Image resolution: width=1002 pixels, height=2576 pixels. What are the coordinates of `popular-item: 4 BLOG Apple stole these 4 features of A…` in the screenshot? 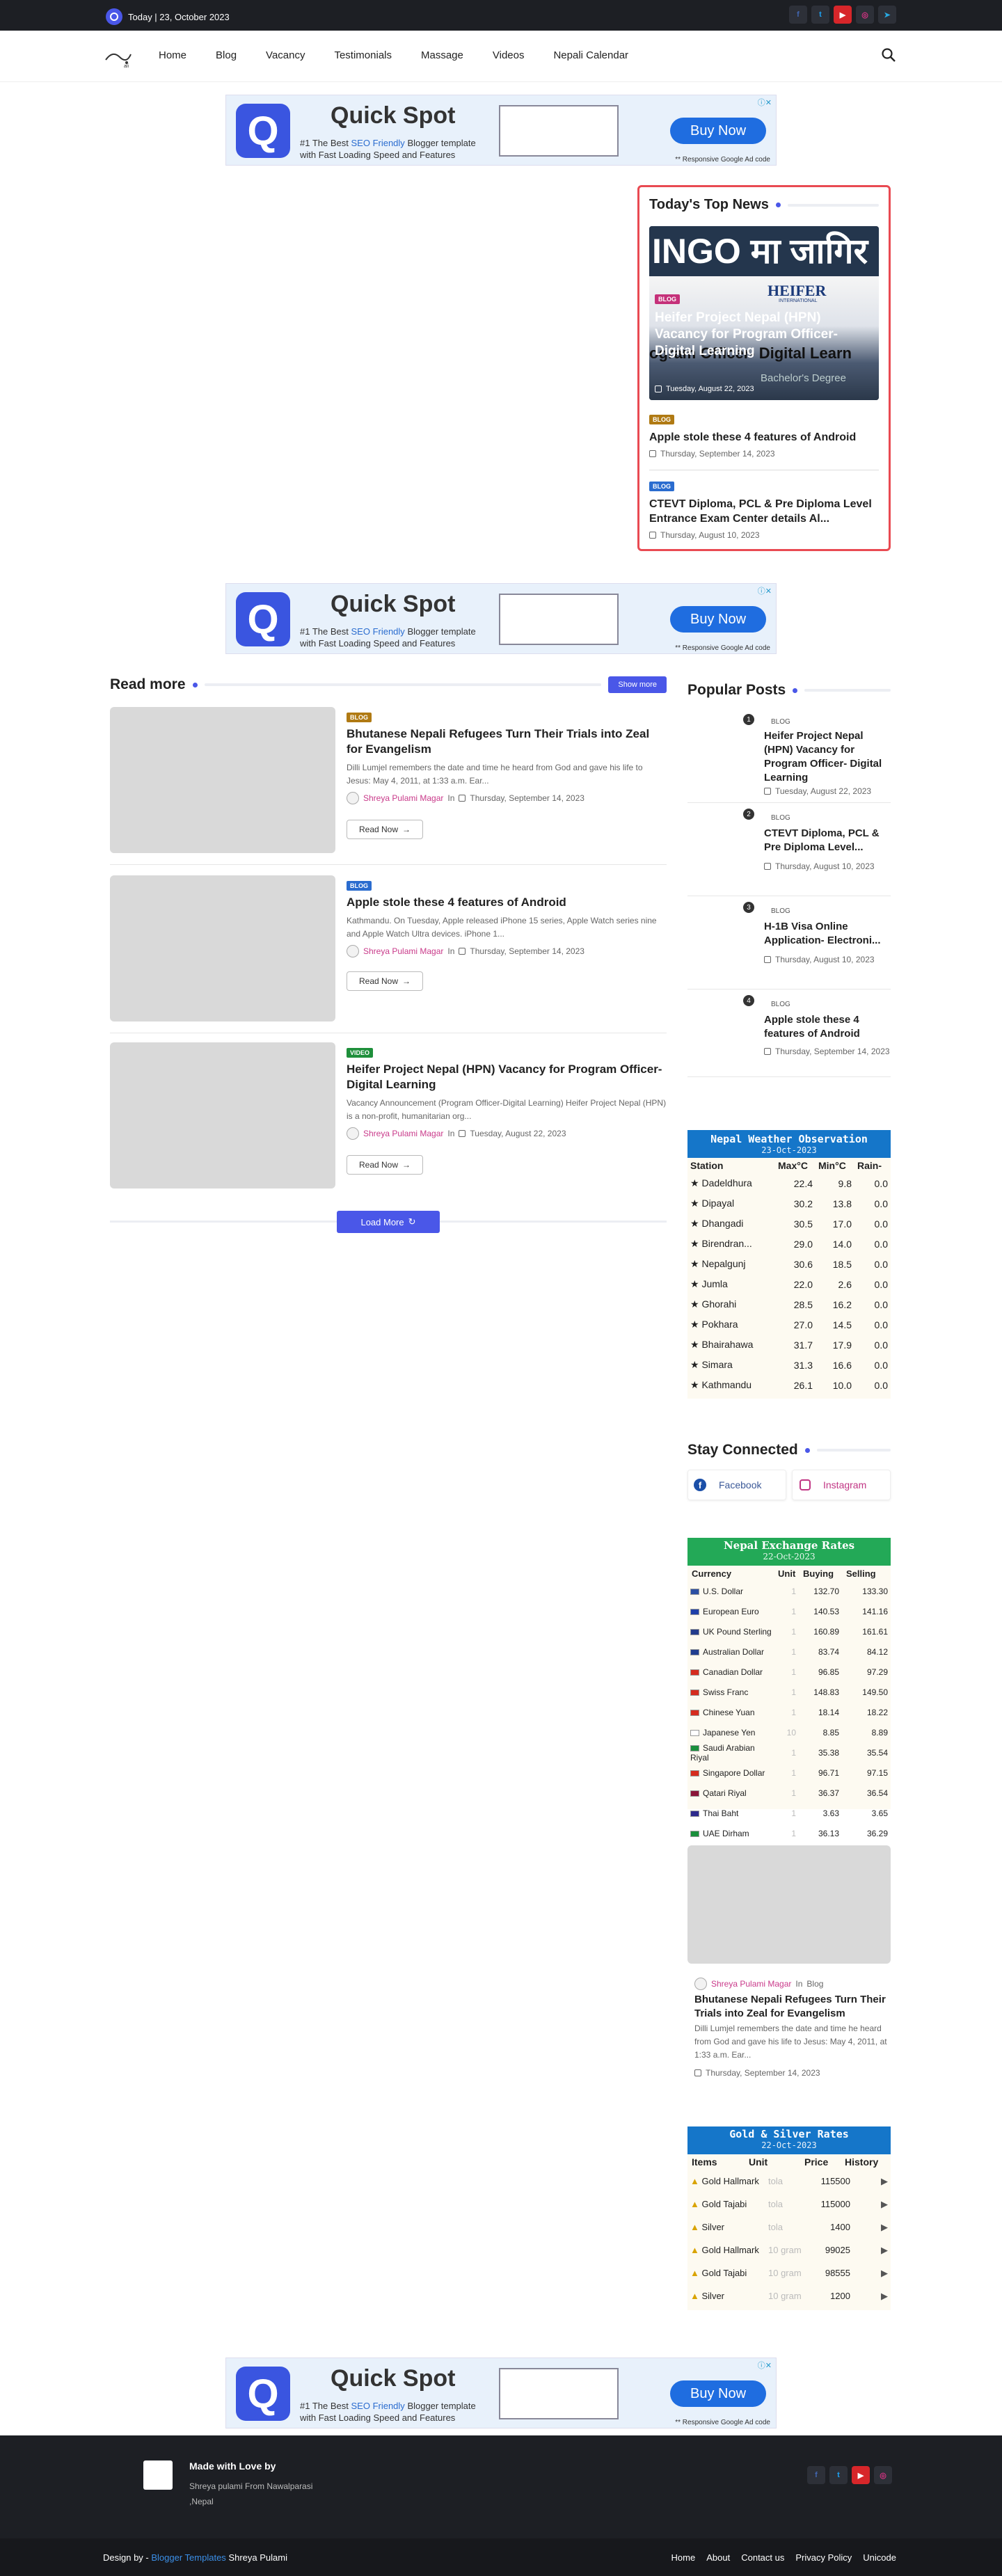 It's located at (789, 1033).